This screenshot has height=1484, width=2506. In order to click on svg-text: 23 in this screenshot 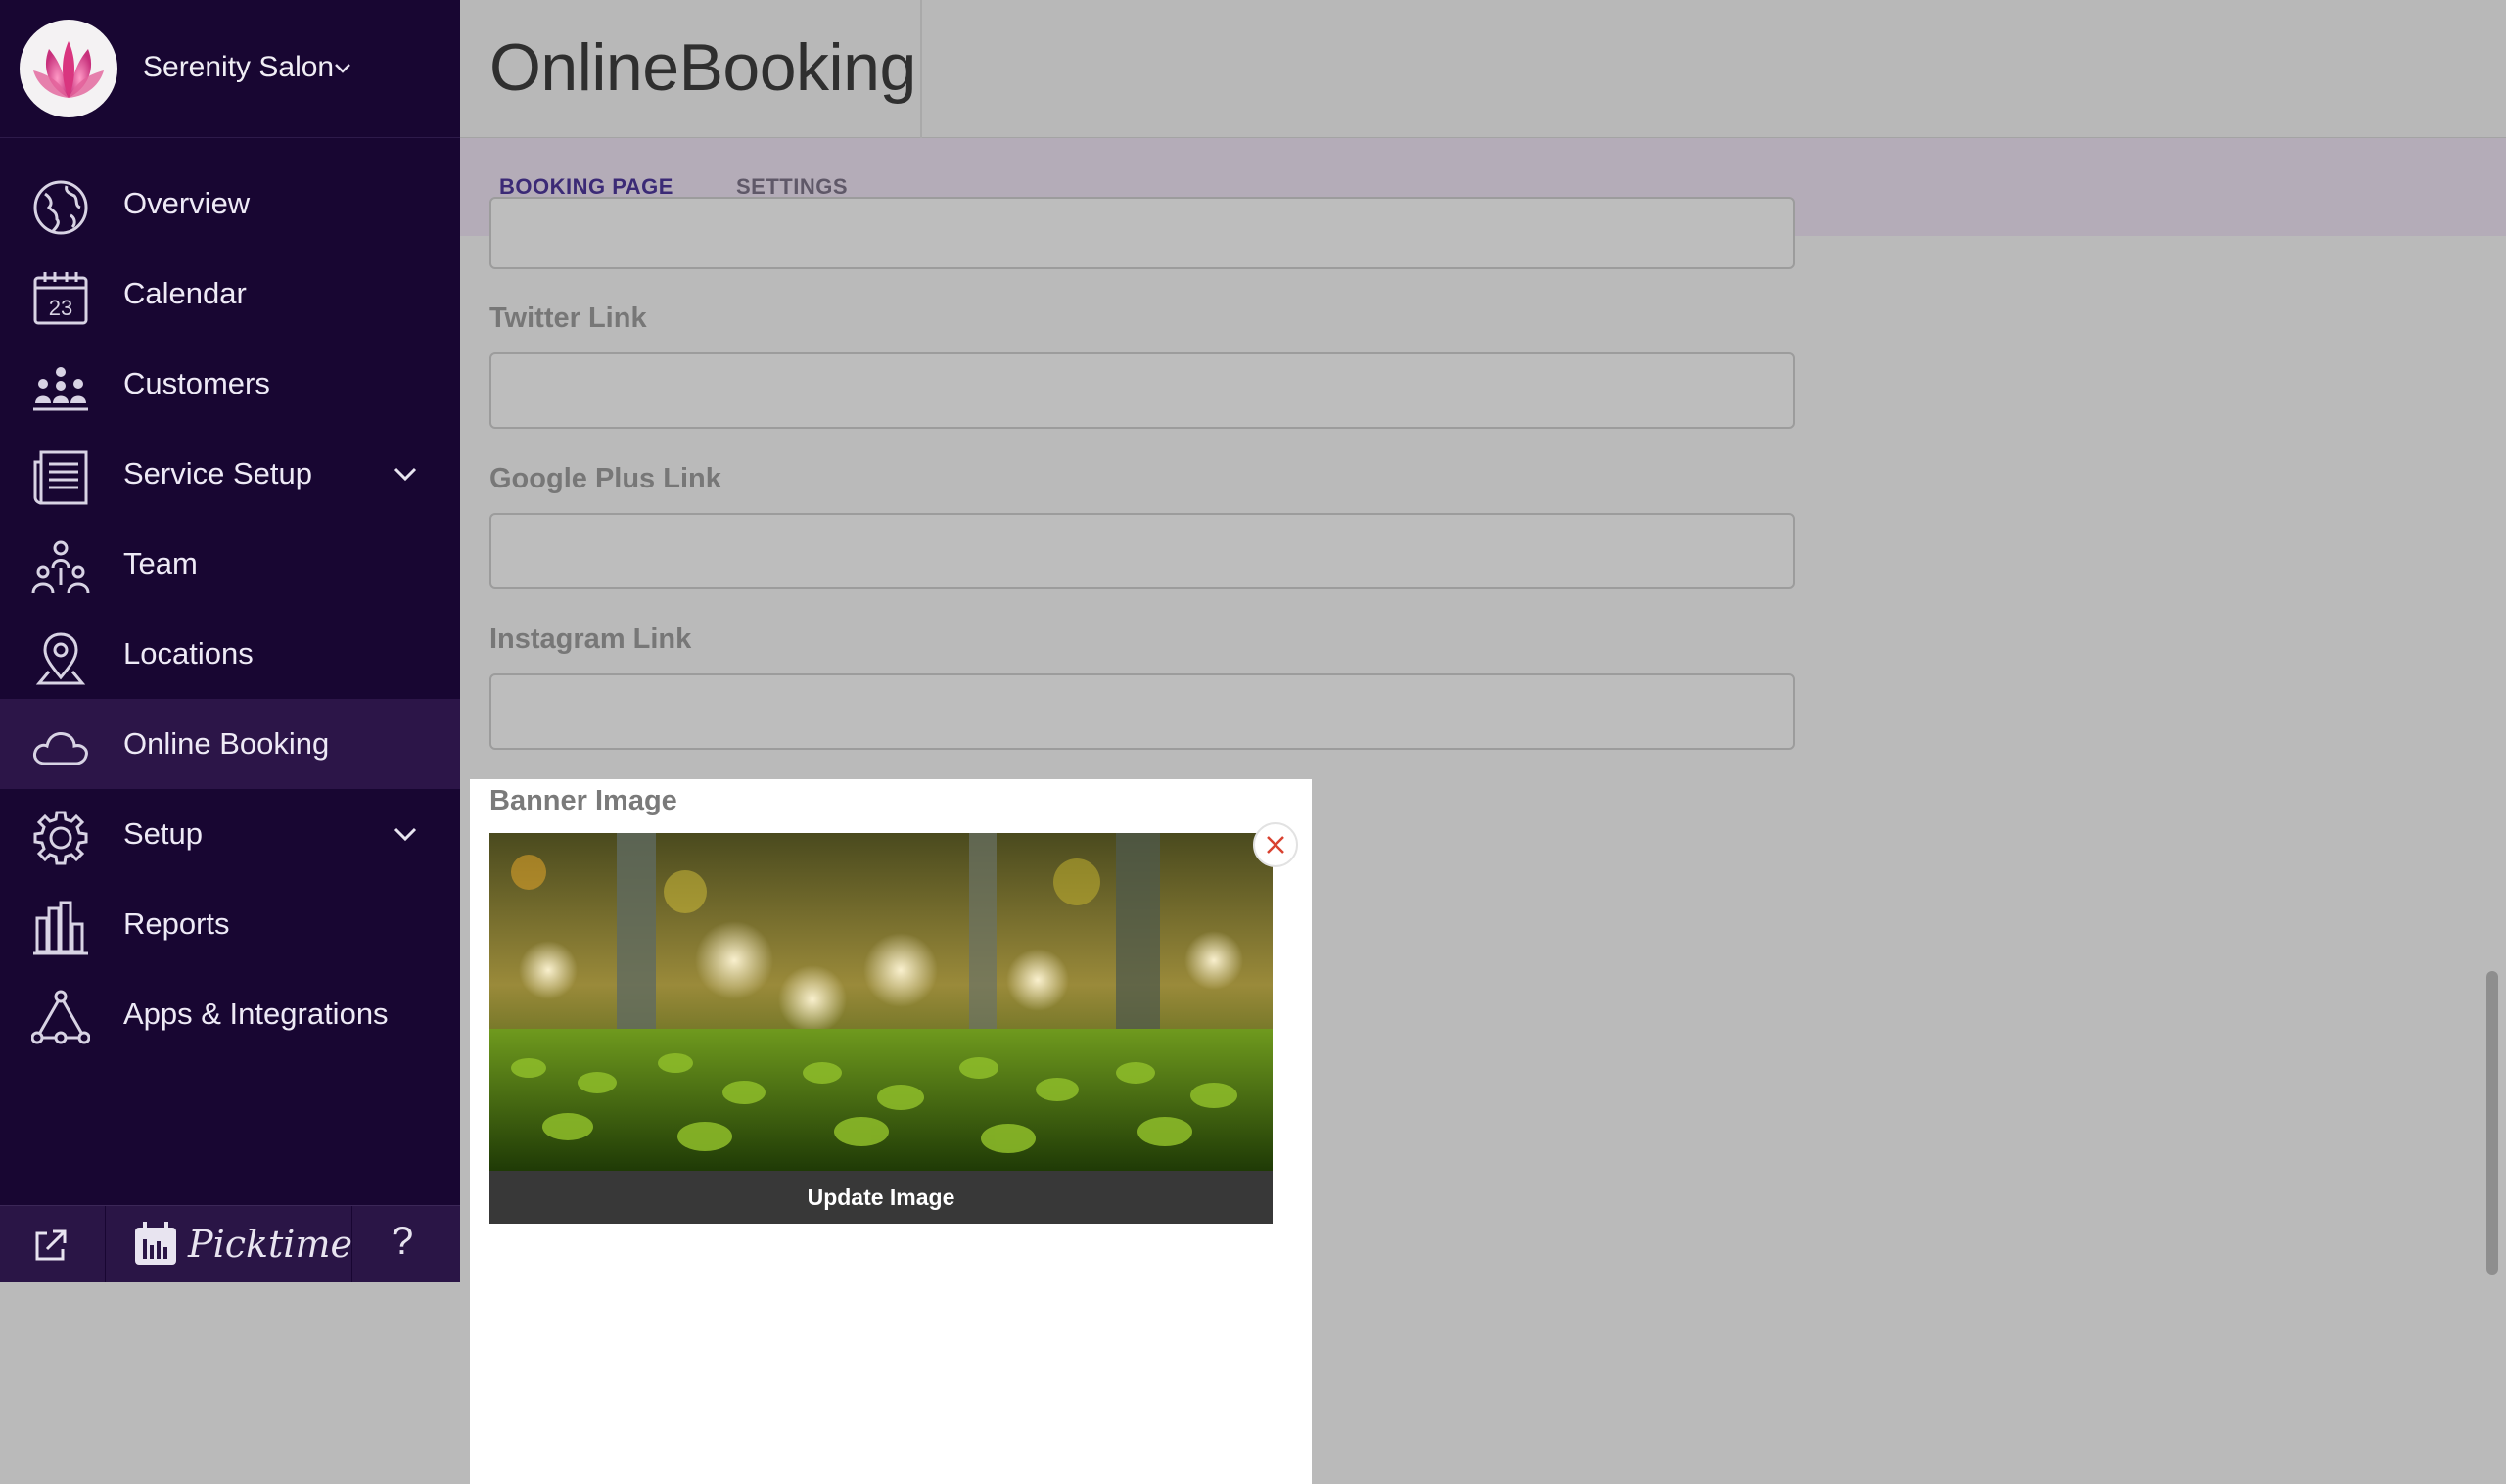, I will do `click(60, 308)`.